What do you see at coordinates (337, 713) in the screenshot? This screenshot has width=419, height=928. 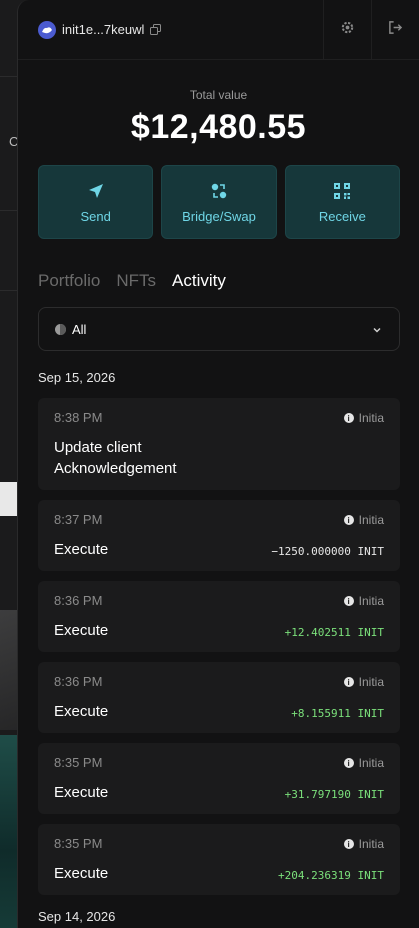 I see `activity-amount: +8.155911 INIT` at bounding box center [337, 713].